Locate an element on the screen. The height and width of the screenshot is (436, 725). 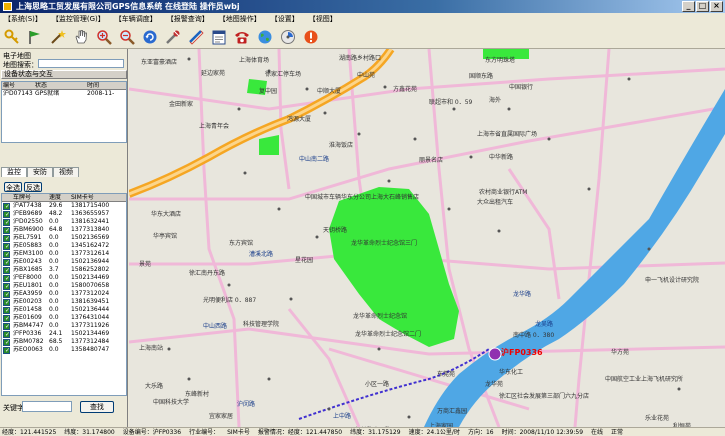
vehicle-row: ✓ 苏BX1685 3.7 1586252802 is located at coordinates (64, 270).